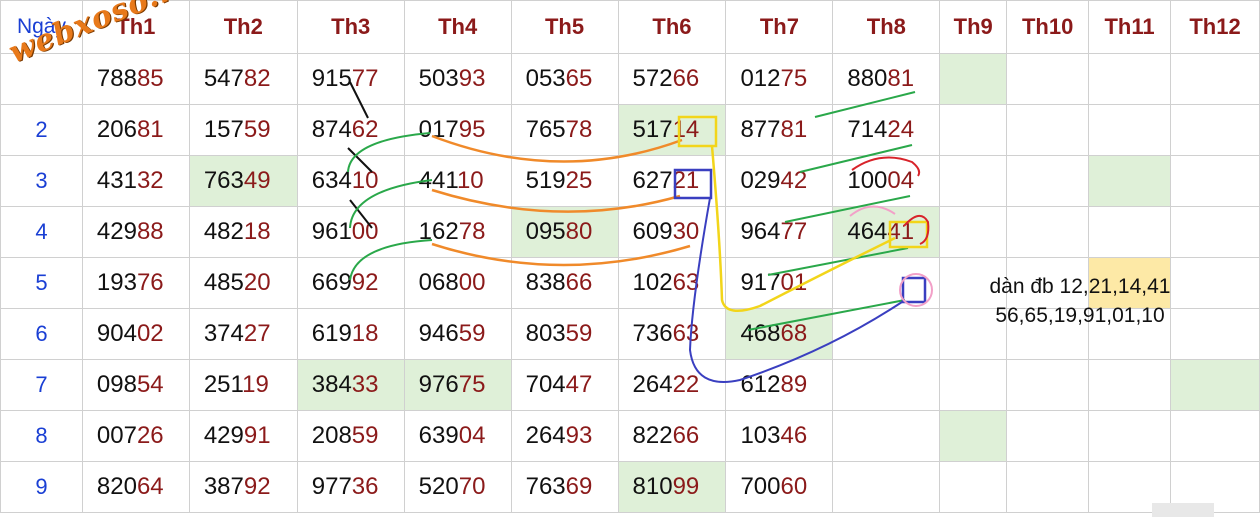 Image resolution: width=1260 pixels, height=517 pixels. What do you see at coordinates (779, 130) in the screenshot?
I see `result-cell: 87781` at bounding box center [779, 130].